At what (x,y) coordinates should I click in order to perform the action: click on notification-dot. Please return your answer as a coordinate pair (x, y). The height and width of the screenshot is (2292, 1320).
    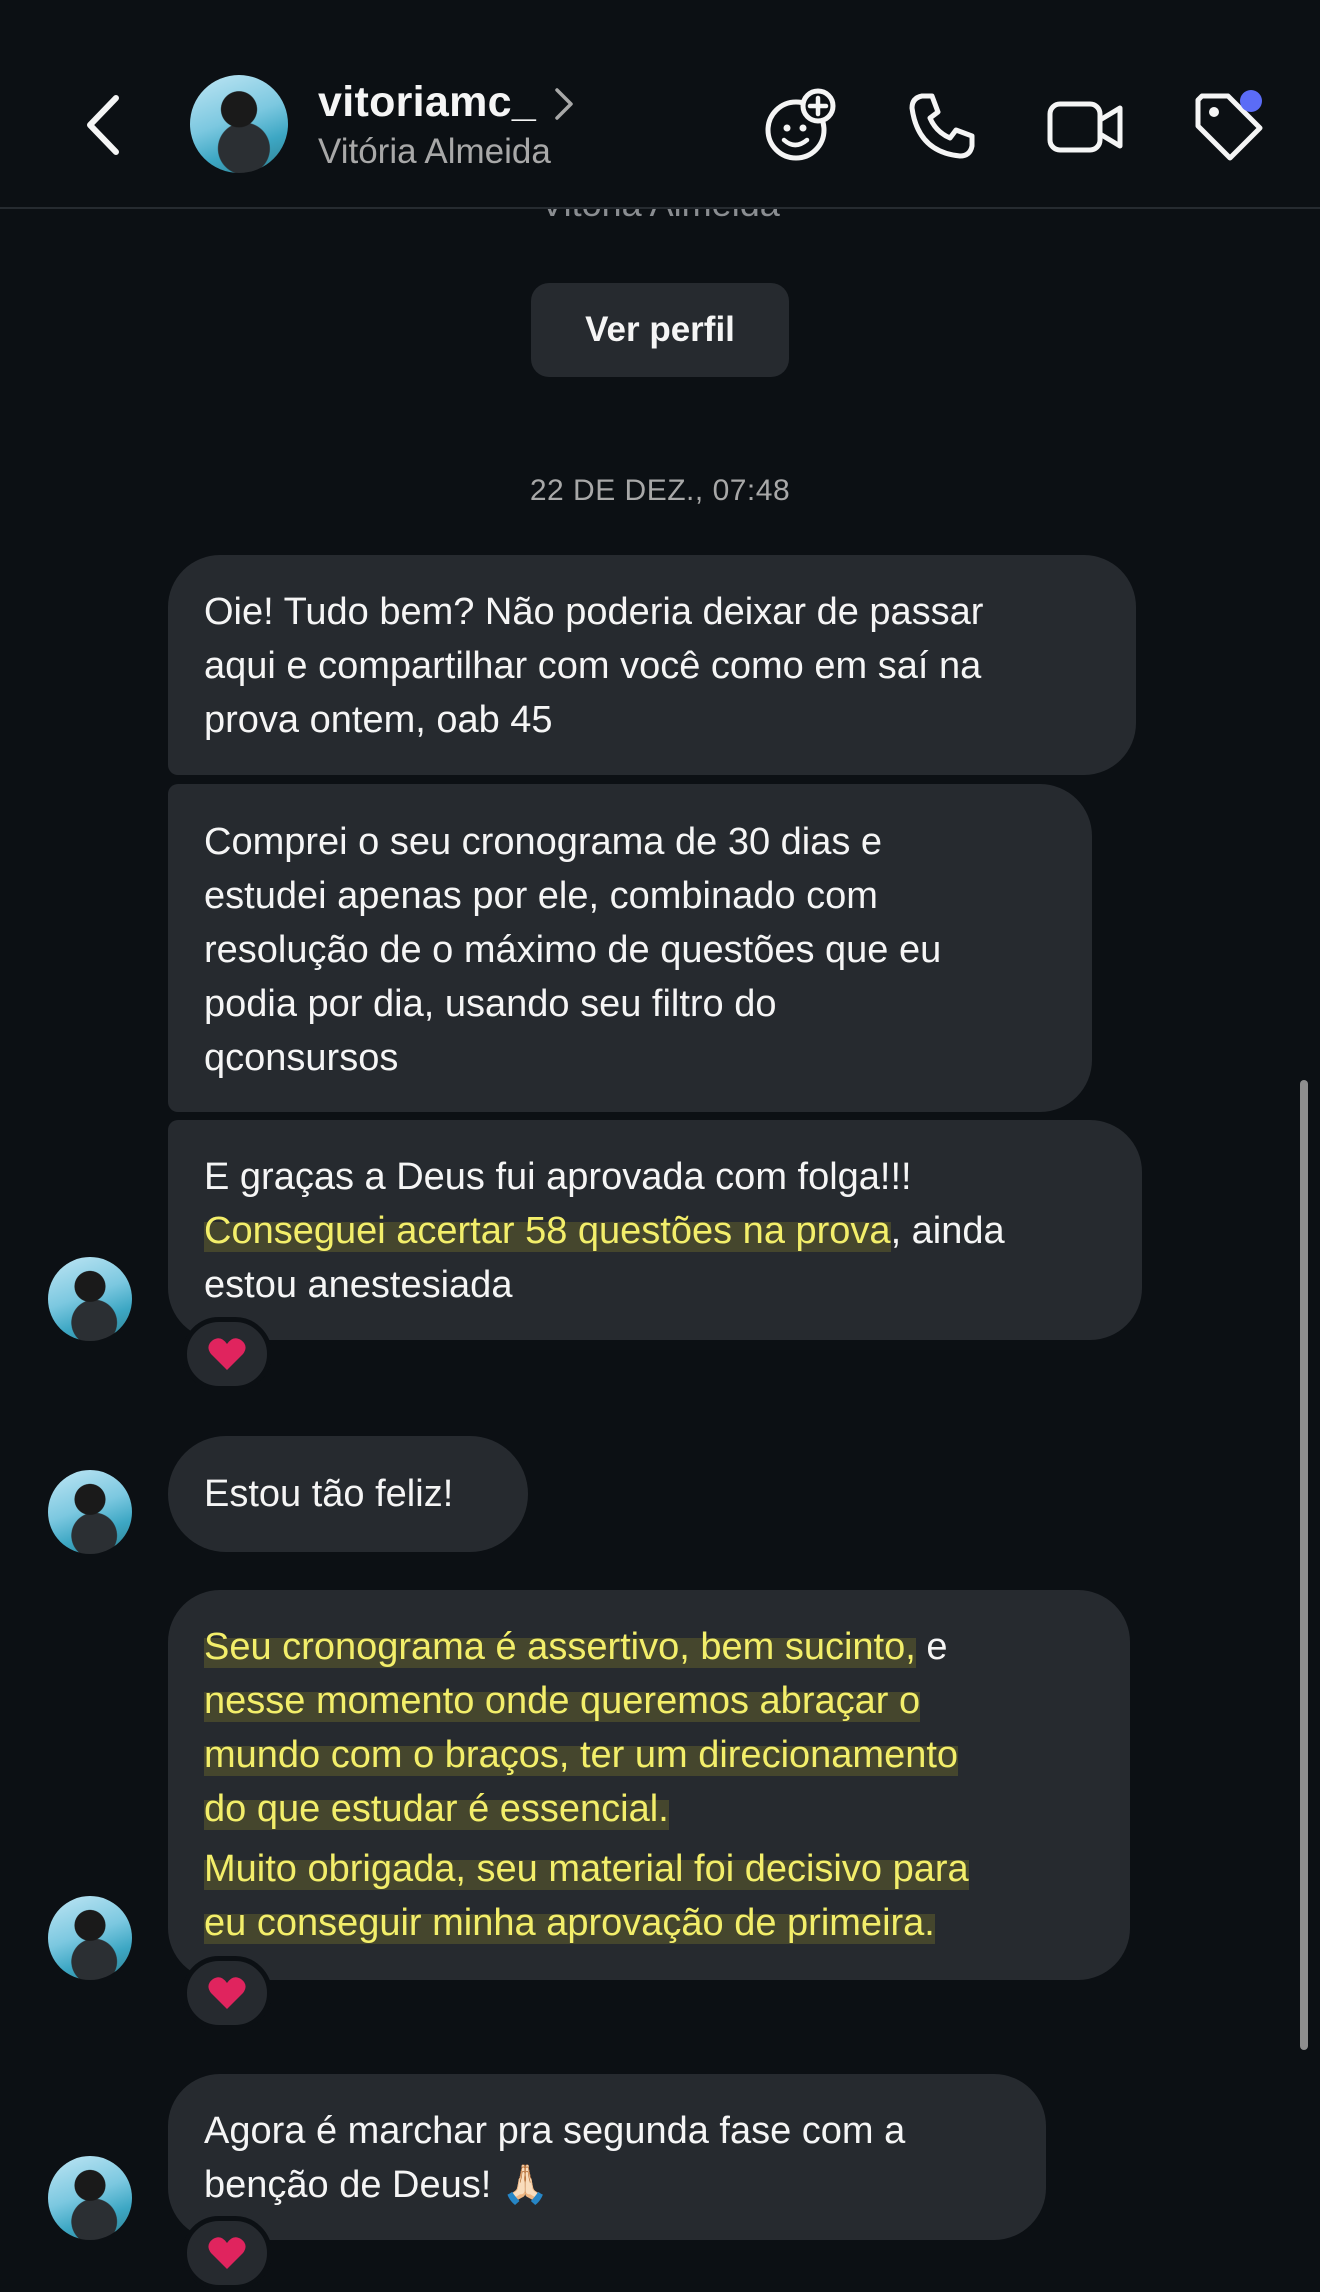
    Looking at the image, I should click on (1251, 101).